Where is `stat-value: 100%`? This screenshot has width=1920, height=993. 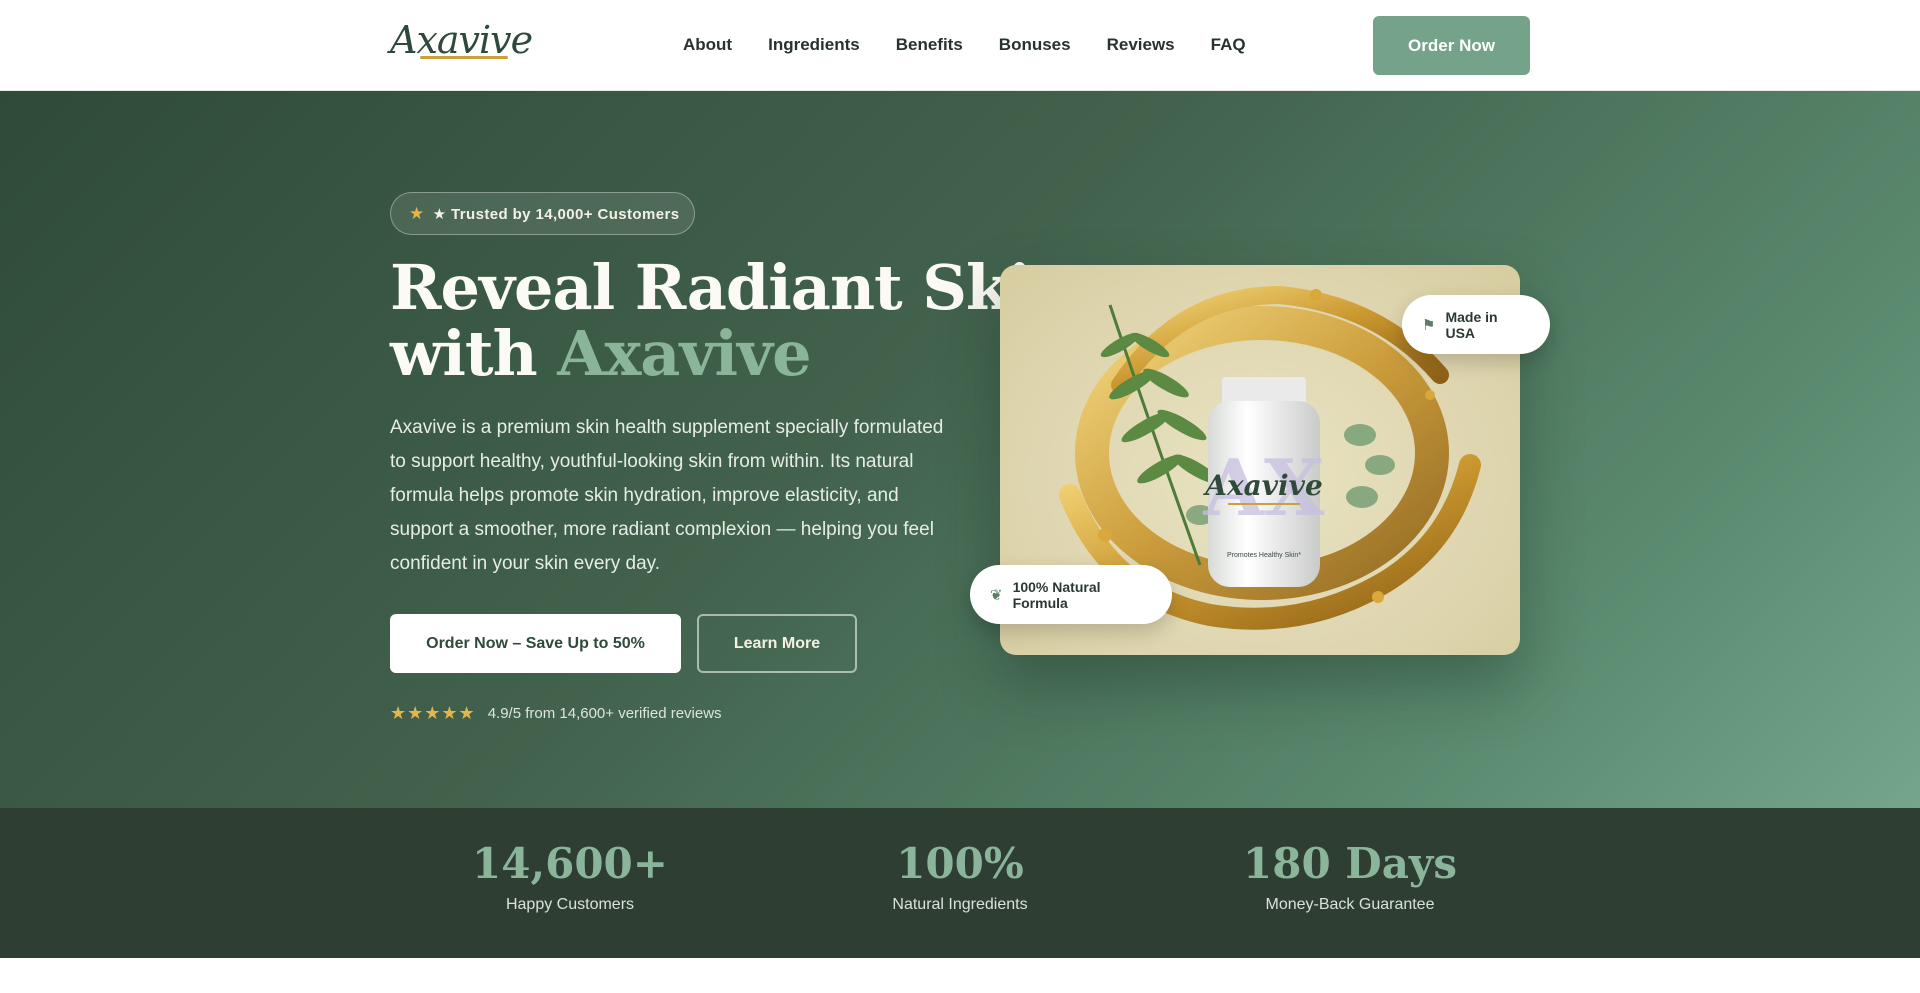 stat-value: 100% is located at coordinates (960, 863).